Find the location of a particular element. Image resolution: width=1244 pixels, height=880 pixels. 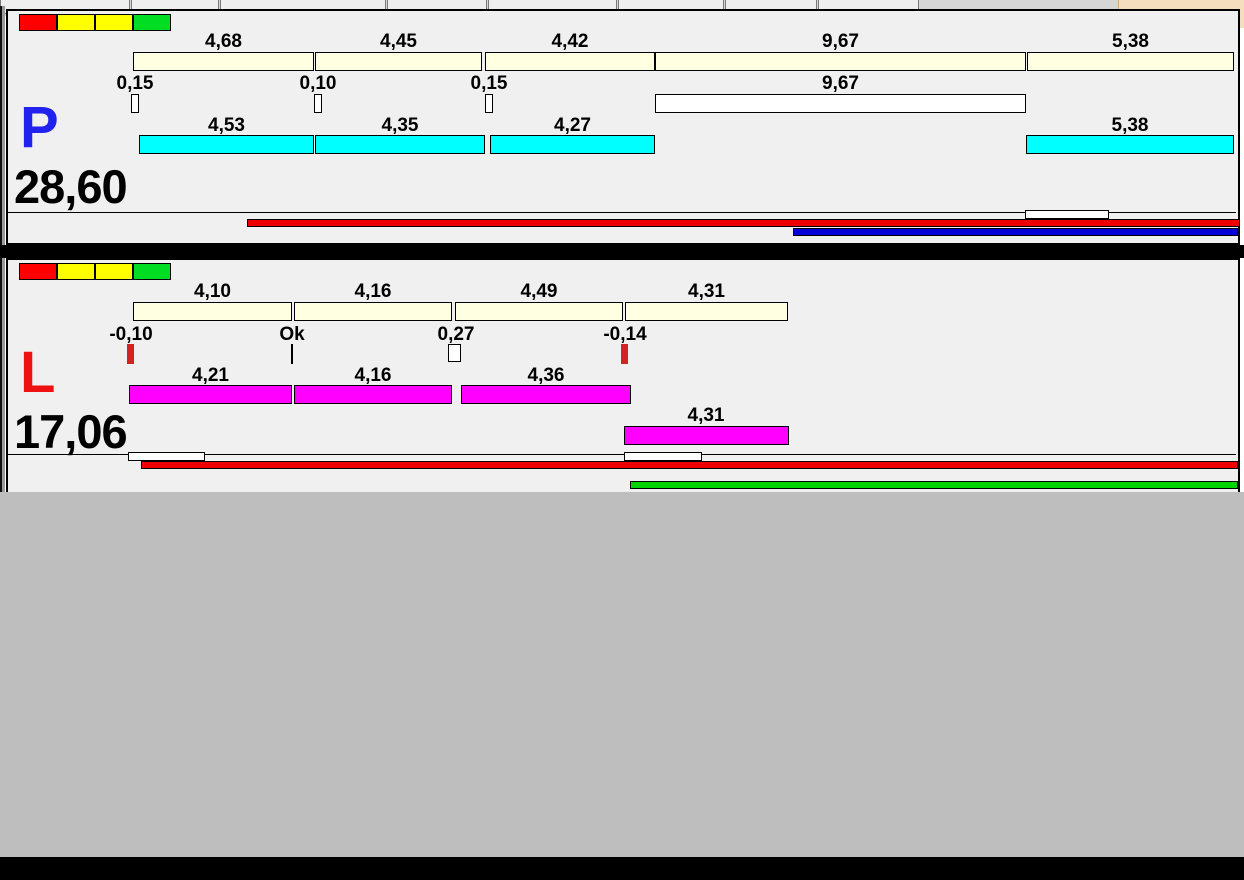

run-time-bar-current is located at coordinates (706, 435).